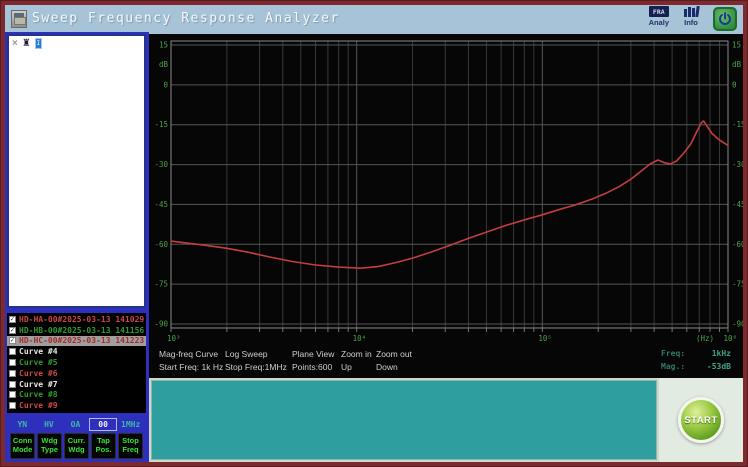  I want to click on param-value: YN, so click(22, 424).